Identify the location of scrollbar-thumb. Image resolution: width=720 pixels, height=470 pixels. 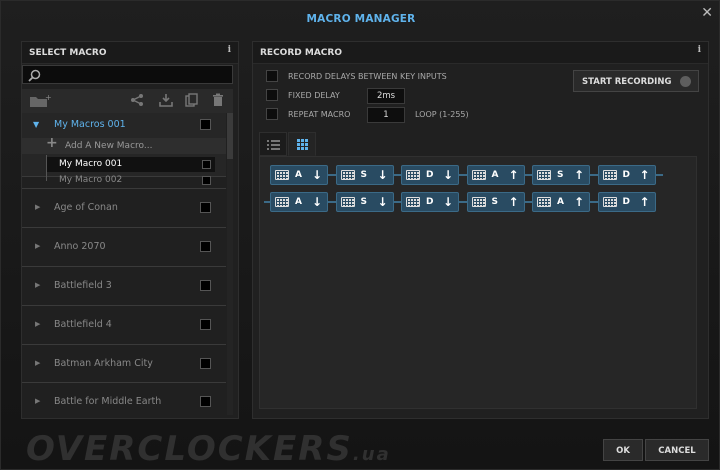
(230, 136).